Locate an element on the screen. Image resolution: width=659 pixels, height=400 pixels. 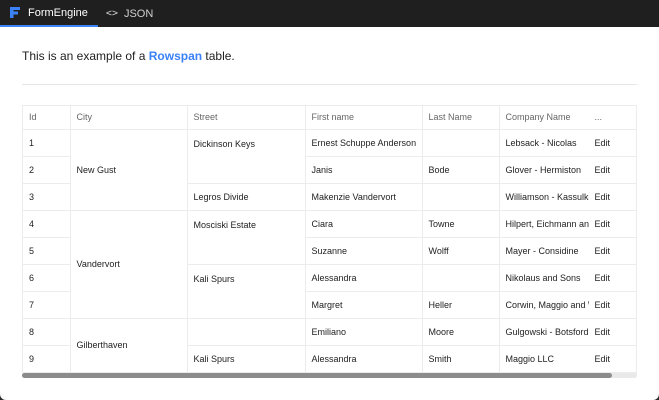
header-company-name: Company Name is located at coordinates (545, 118).